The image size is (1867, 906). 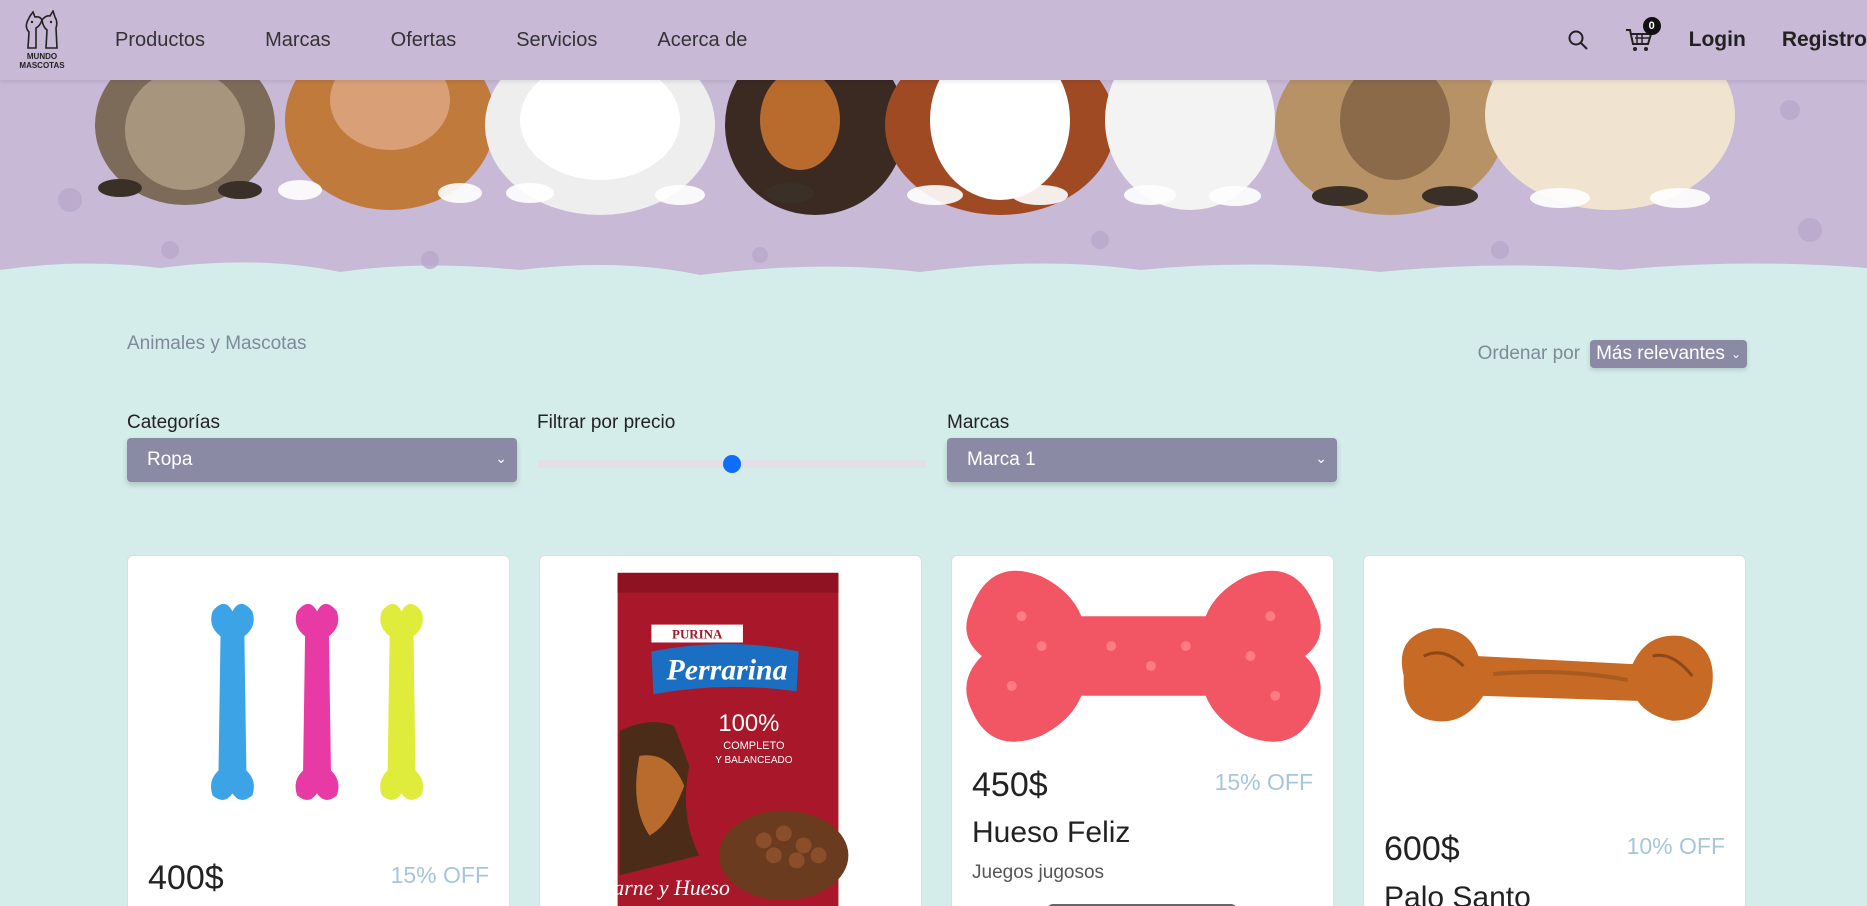 I want to click on bag-claim-2-text: COMPLETO, so click(x=753, y=746).